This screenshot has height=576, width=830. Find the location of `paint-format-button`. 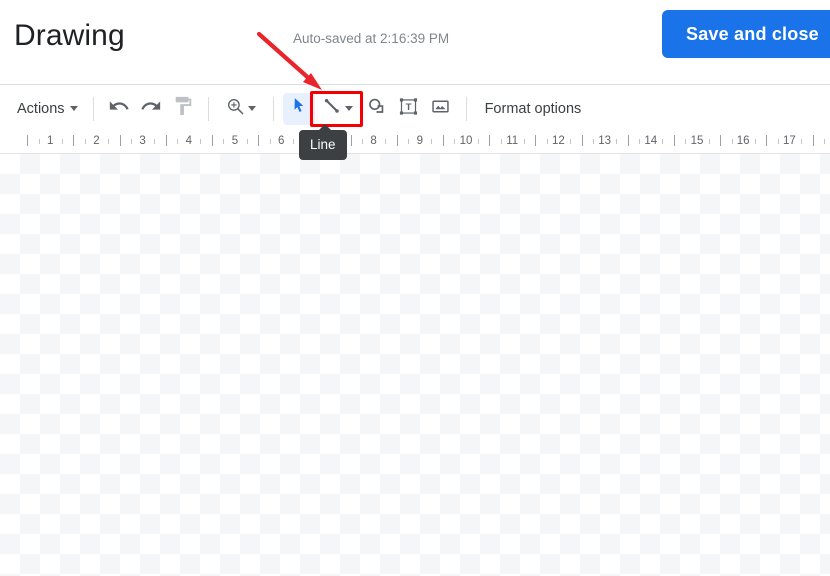

paint-format-button is located at coordinates (183, 109).